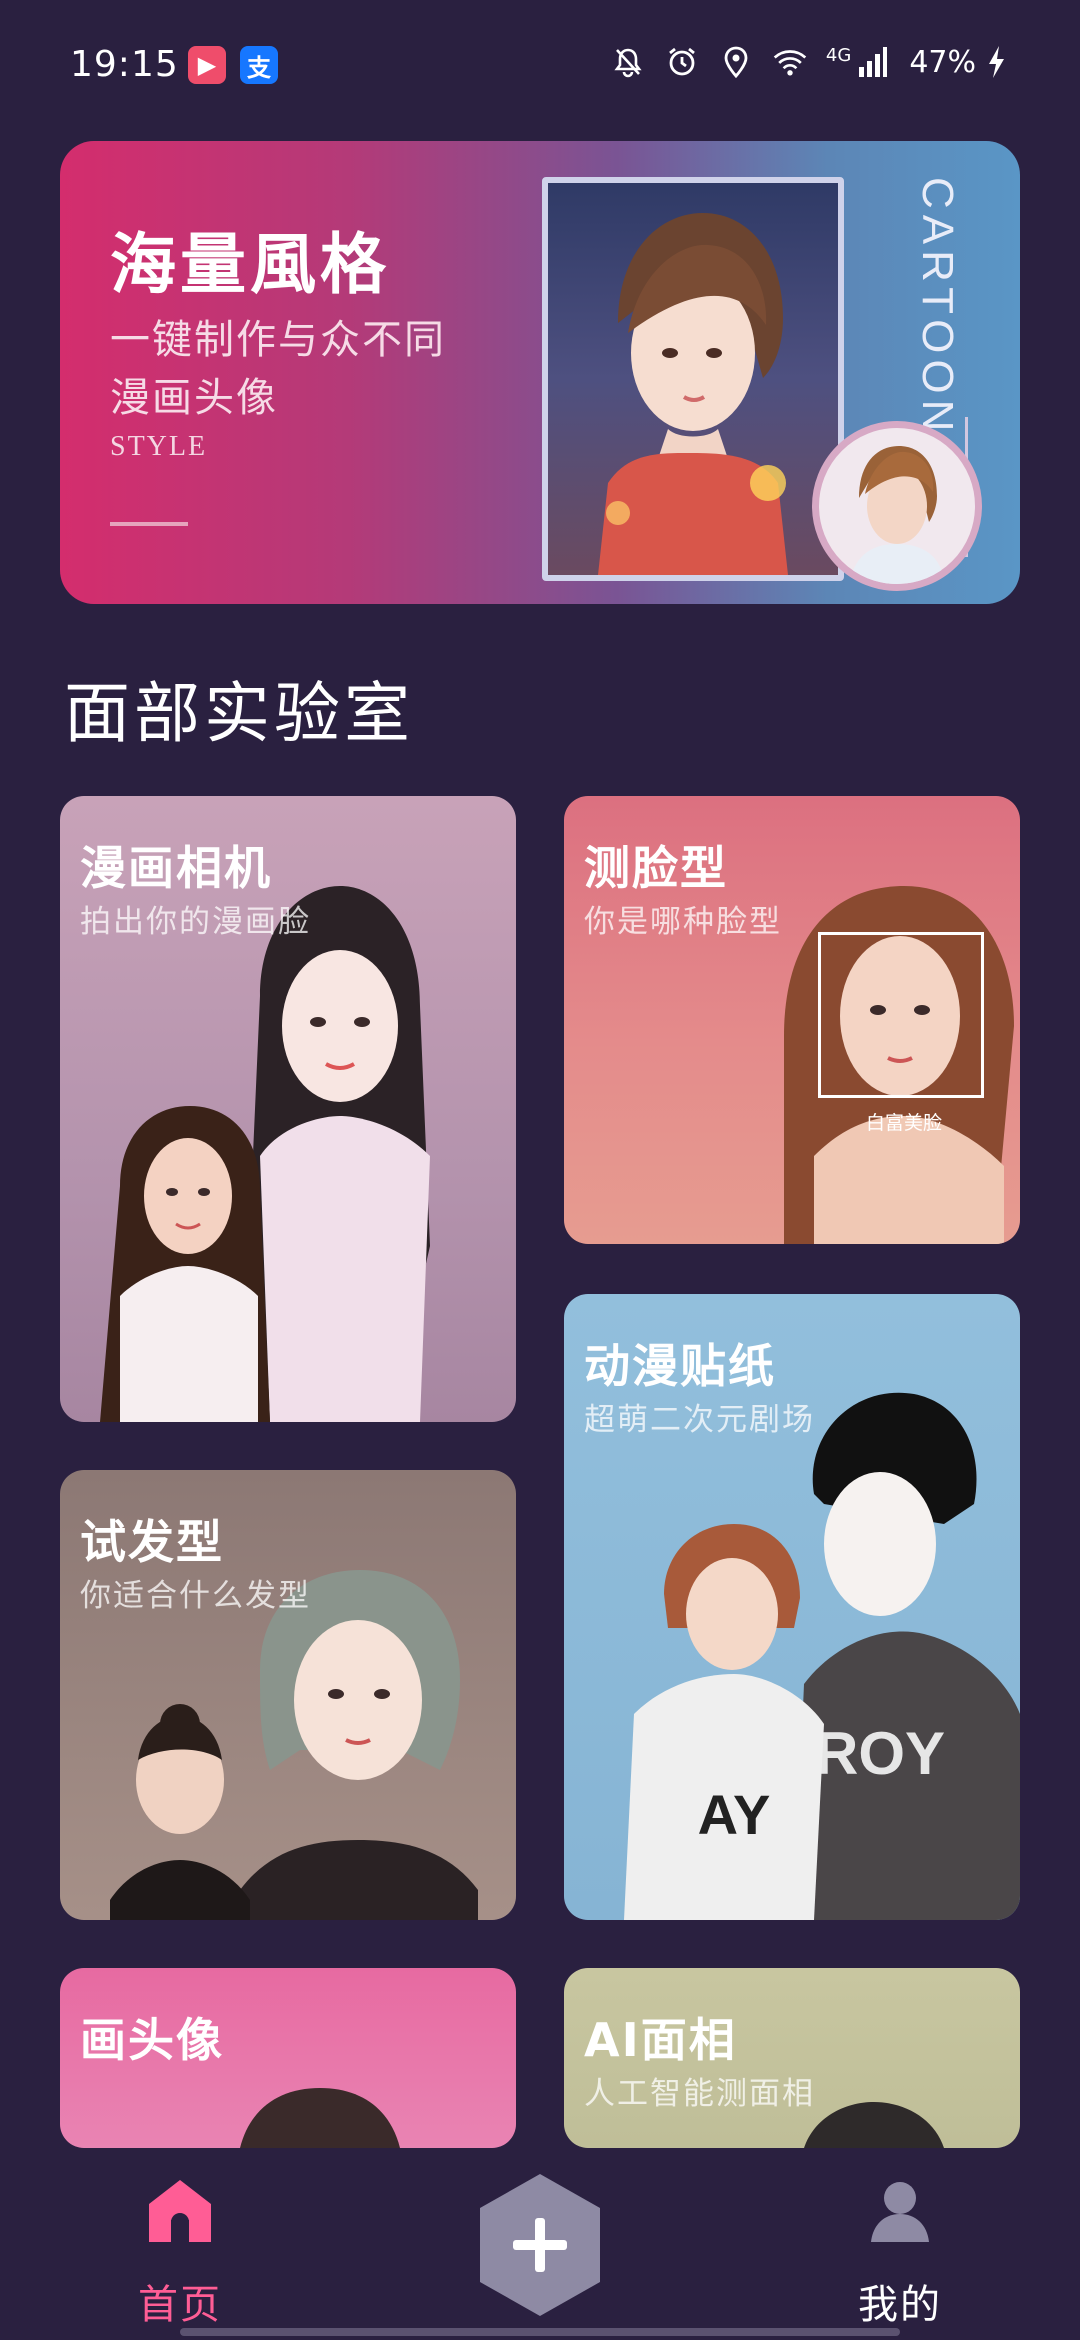  I want to click on add-button, so click(540, 2245).